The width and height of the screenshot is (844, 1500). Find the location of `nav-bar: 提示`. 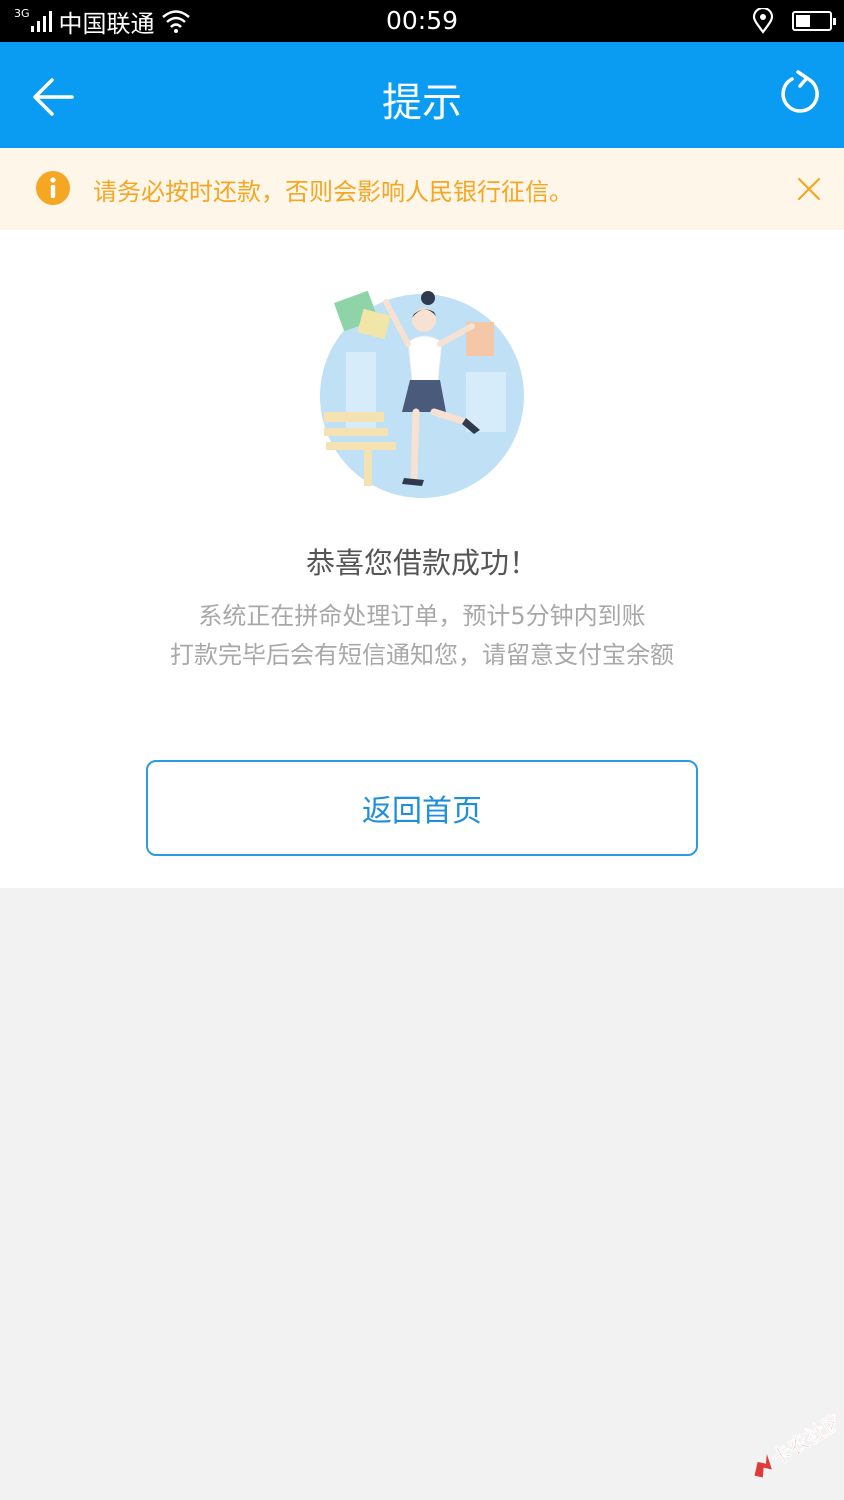

nav-bar: 提示 is located at coordinates (422, 95).